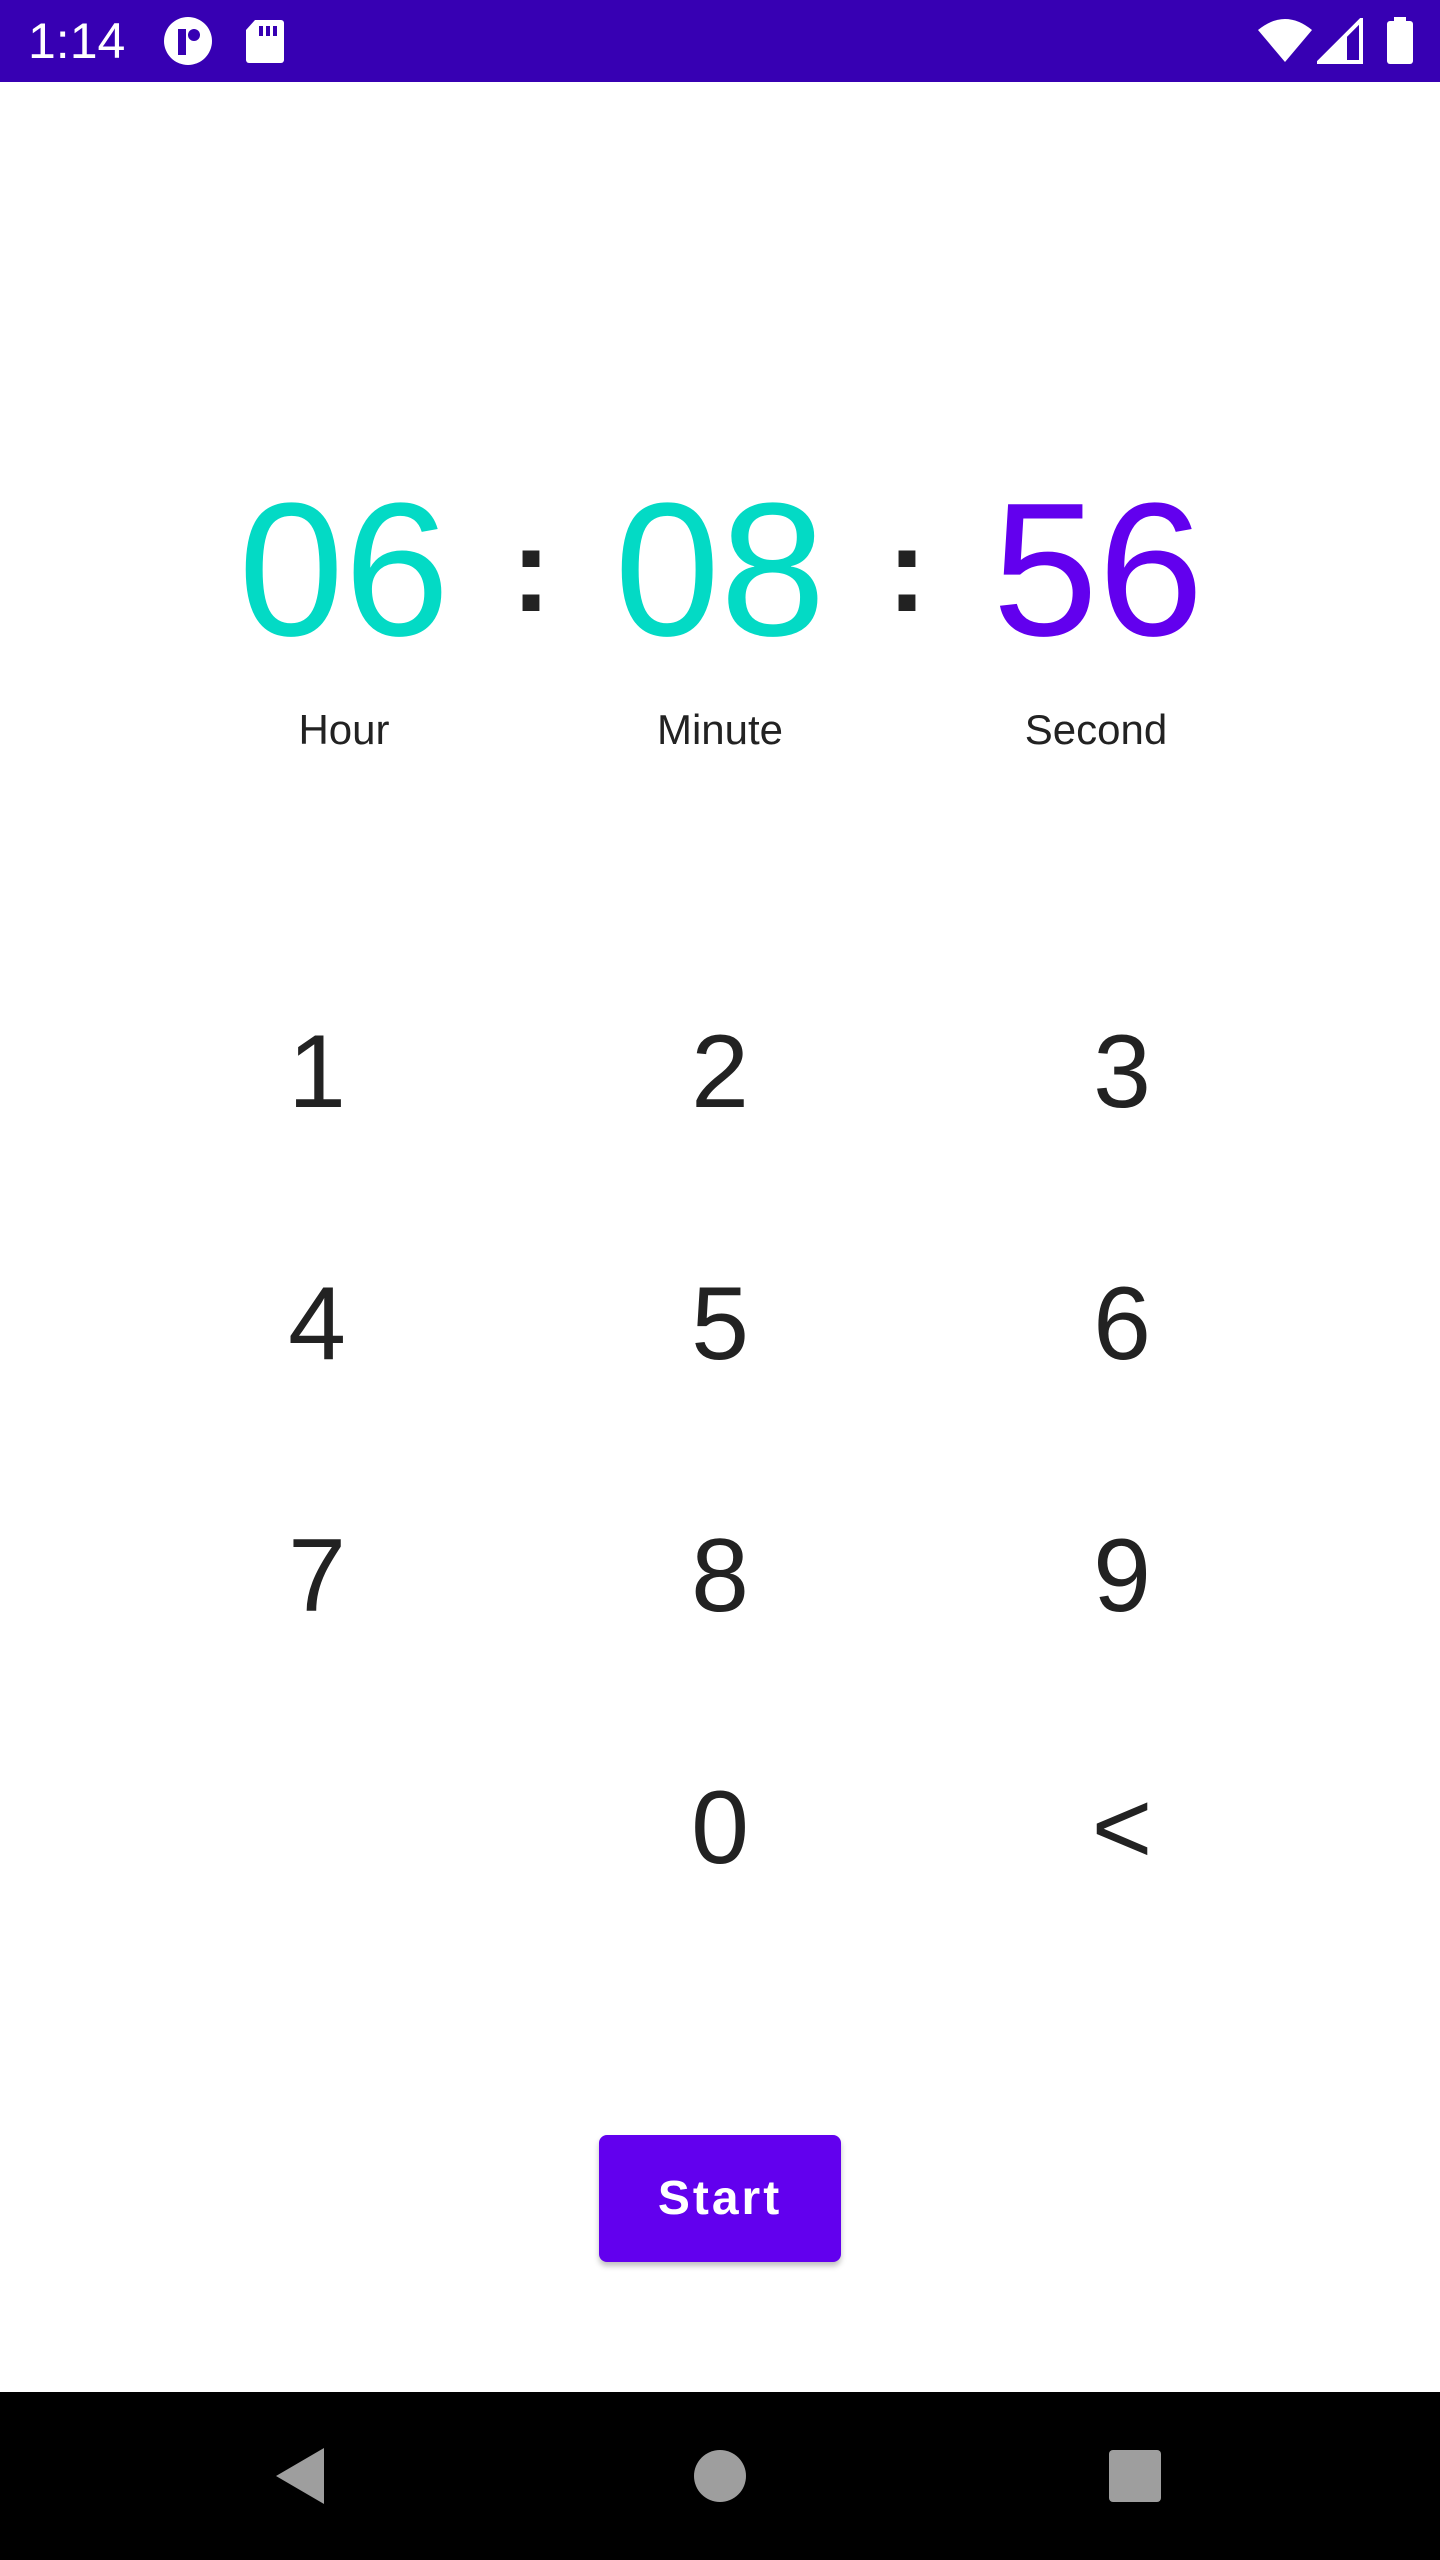  I want to click on navigation-bar, so click(720, 2476).